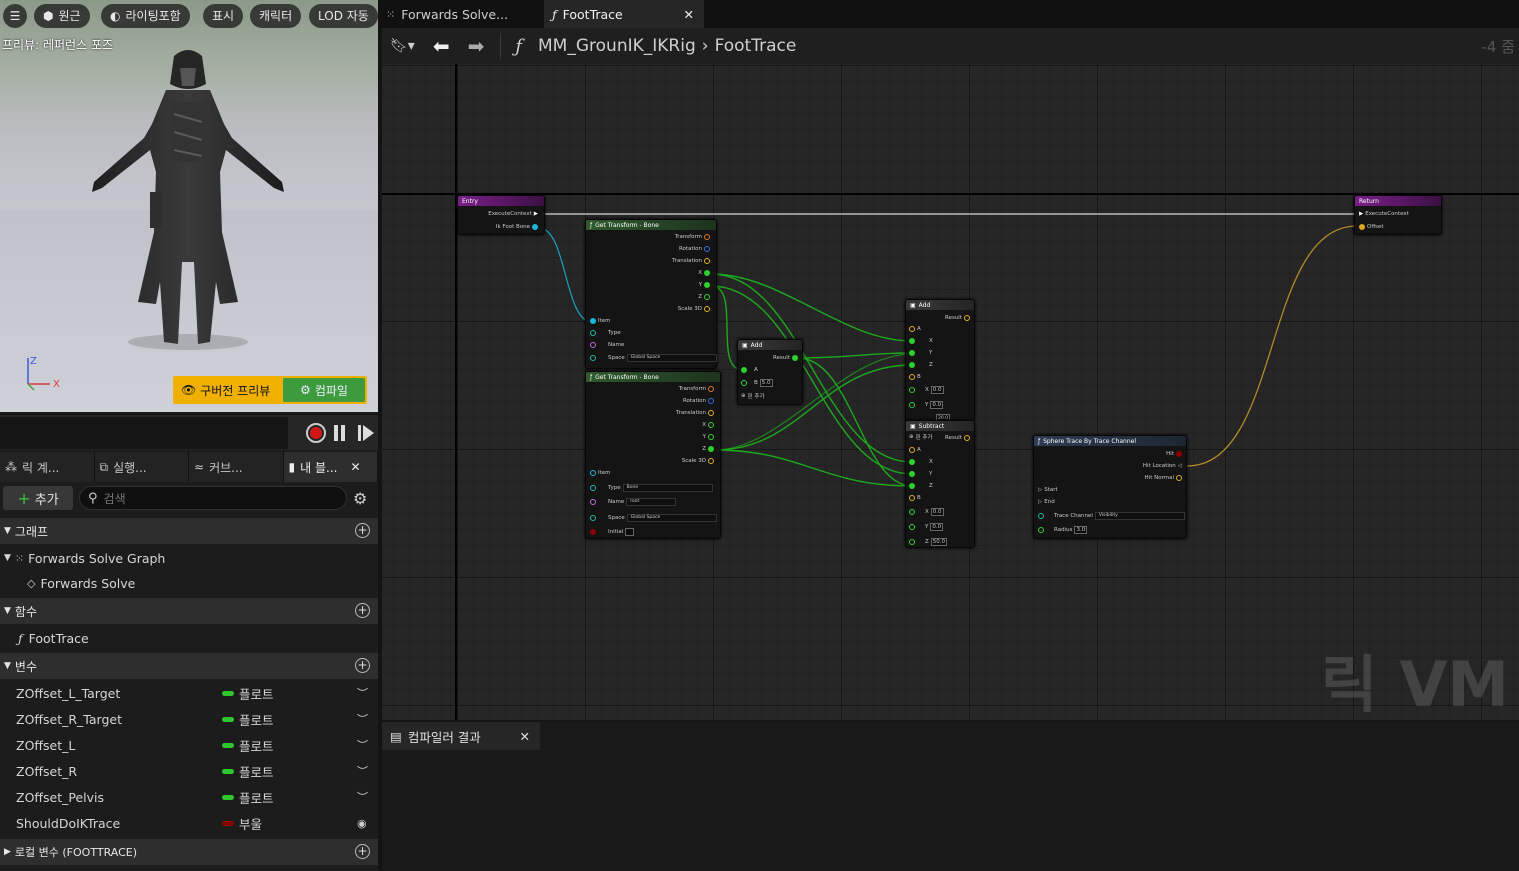  I want to click on timeline-track, so click(144, 433).